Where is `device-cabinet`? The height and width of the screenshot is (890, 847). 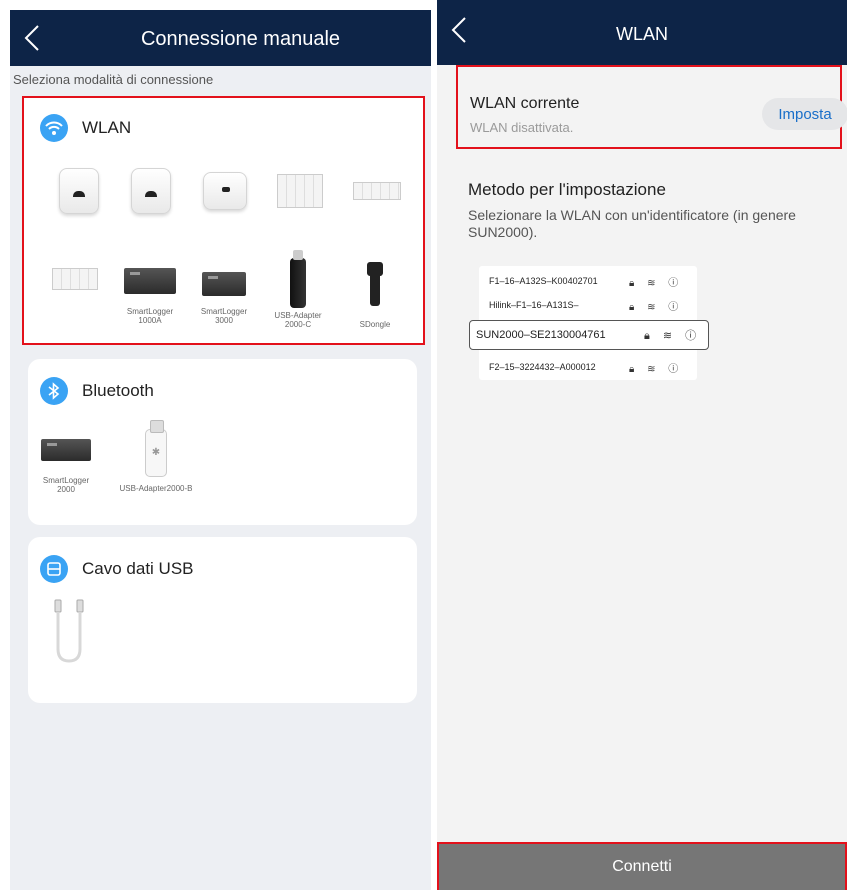
device-cabinet is located at coordinates (377, 192).